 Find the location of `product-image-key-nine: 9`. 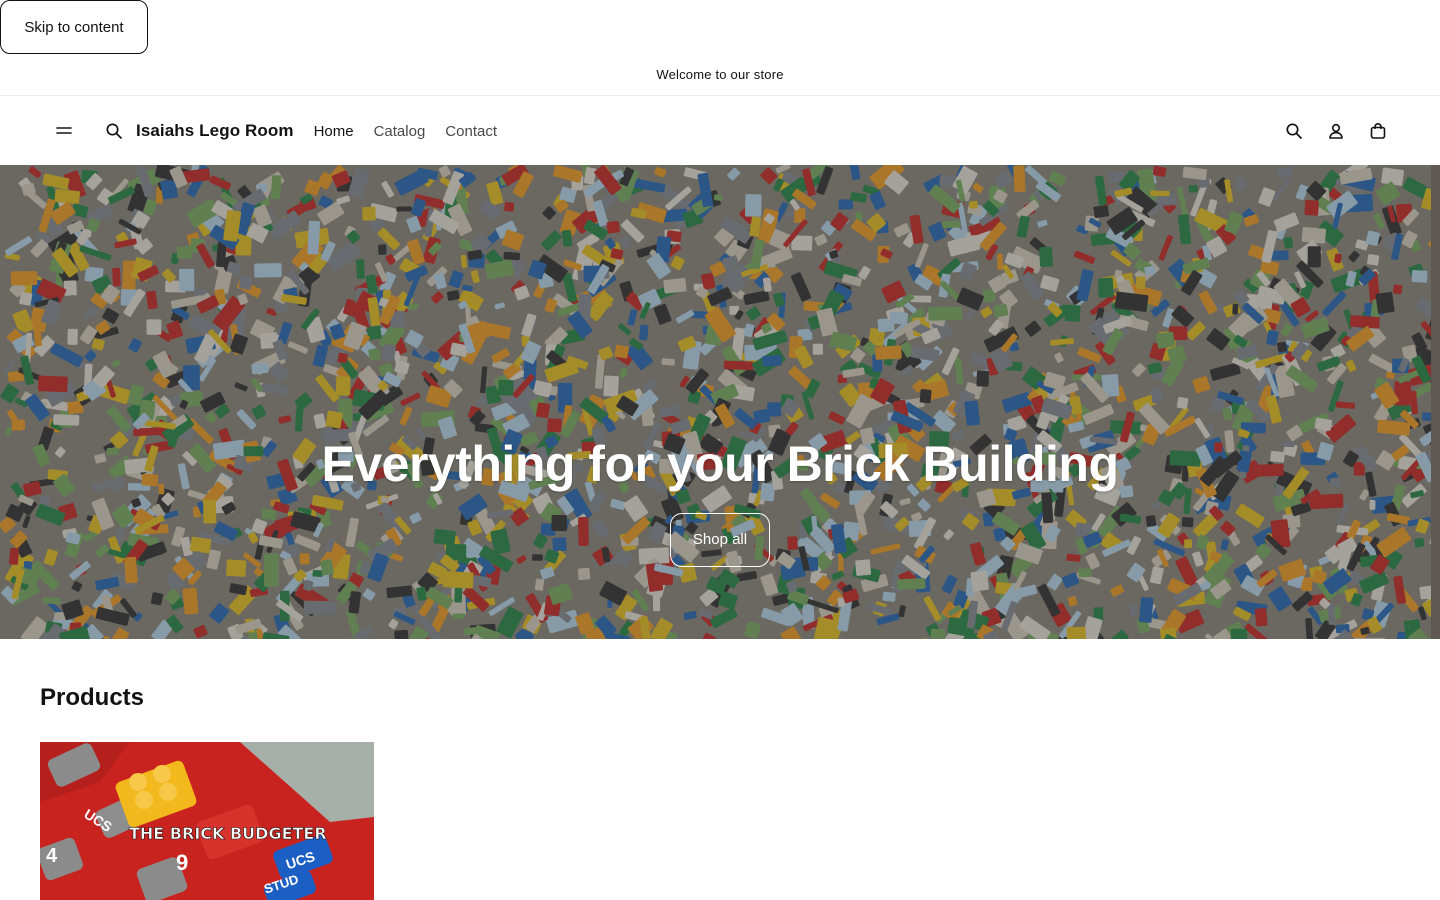

product-image-key-nine: 9 is located at coordinates (182, 862).